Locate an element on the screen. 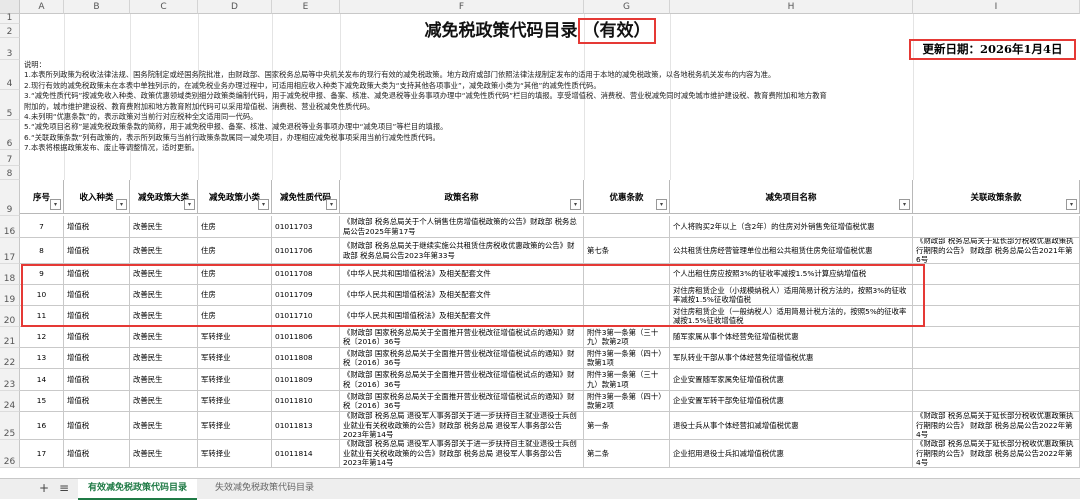  table-cell-seq: 9 is located at coordinates (42, 274).